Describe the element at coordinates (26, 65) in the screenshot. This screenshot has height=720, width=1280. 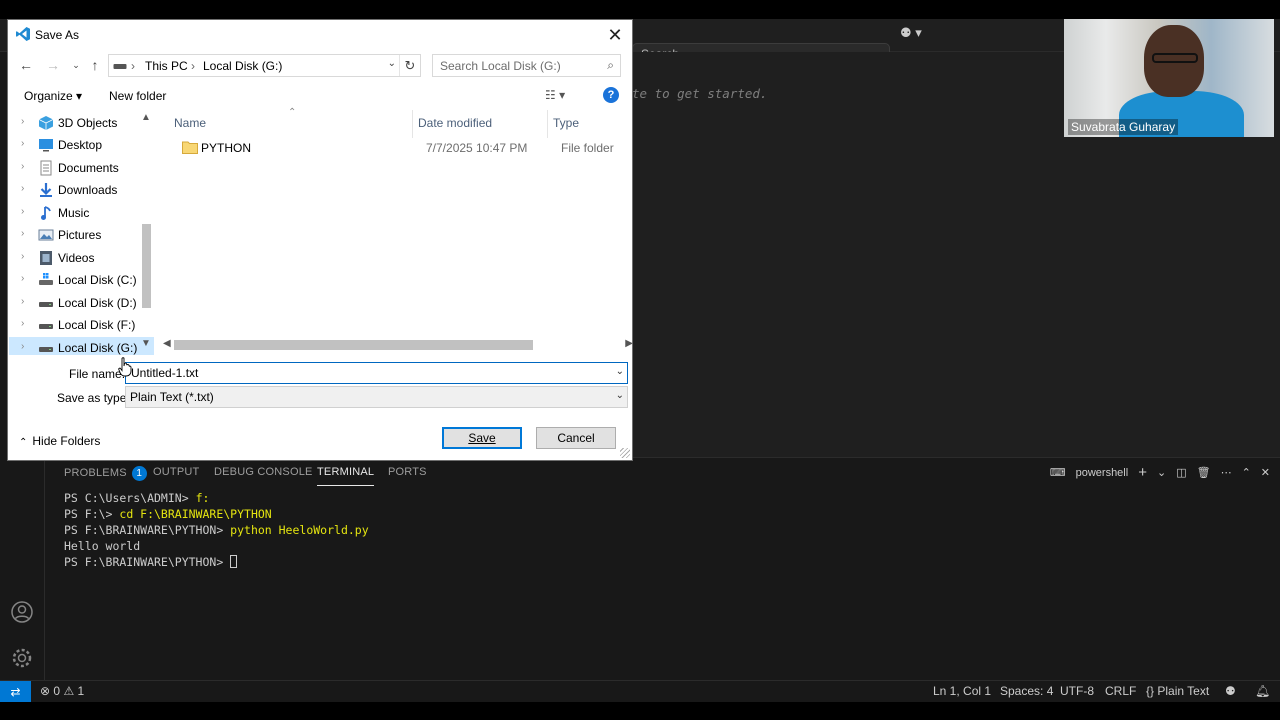
I see `back-arrow-icon: ←` at that location.